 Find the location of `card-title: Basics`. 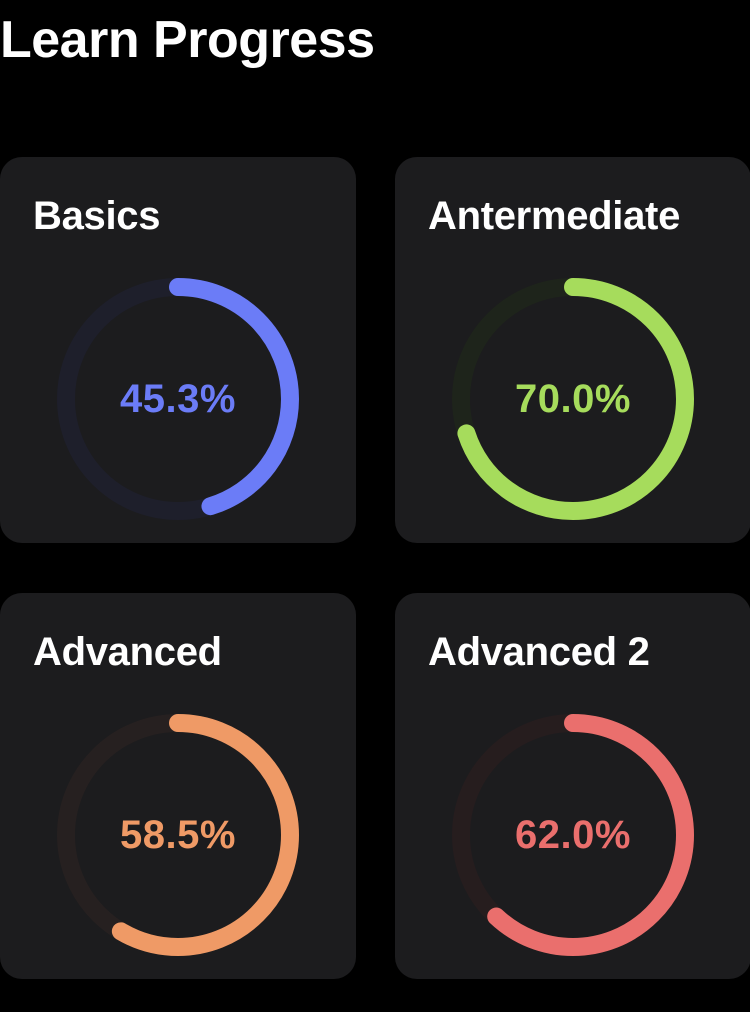

card-title: Basics is located at coordinates (97, 216).